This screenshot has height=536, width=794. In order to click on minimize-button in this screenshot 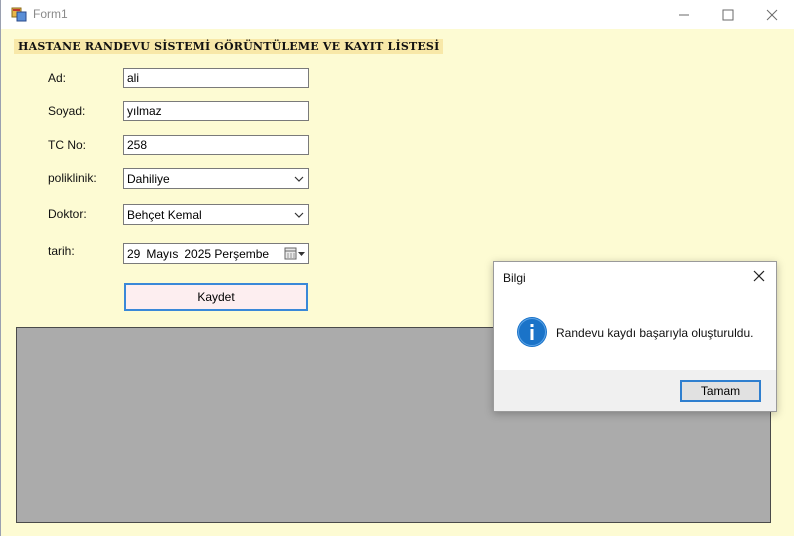, I will do `click(684, 14)`.